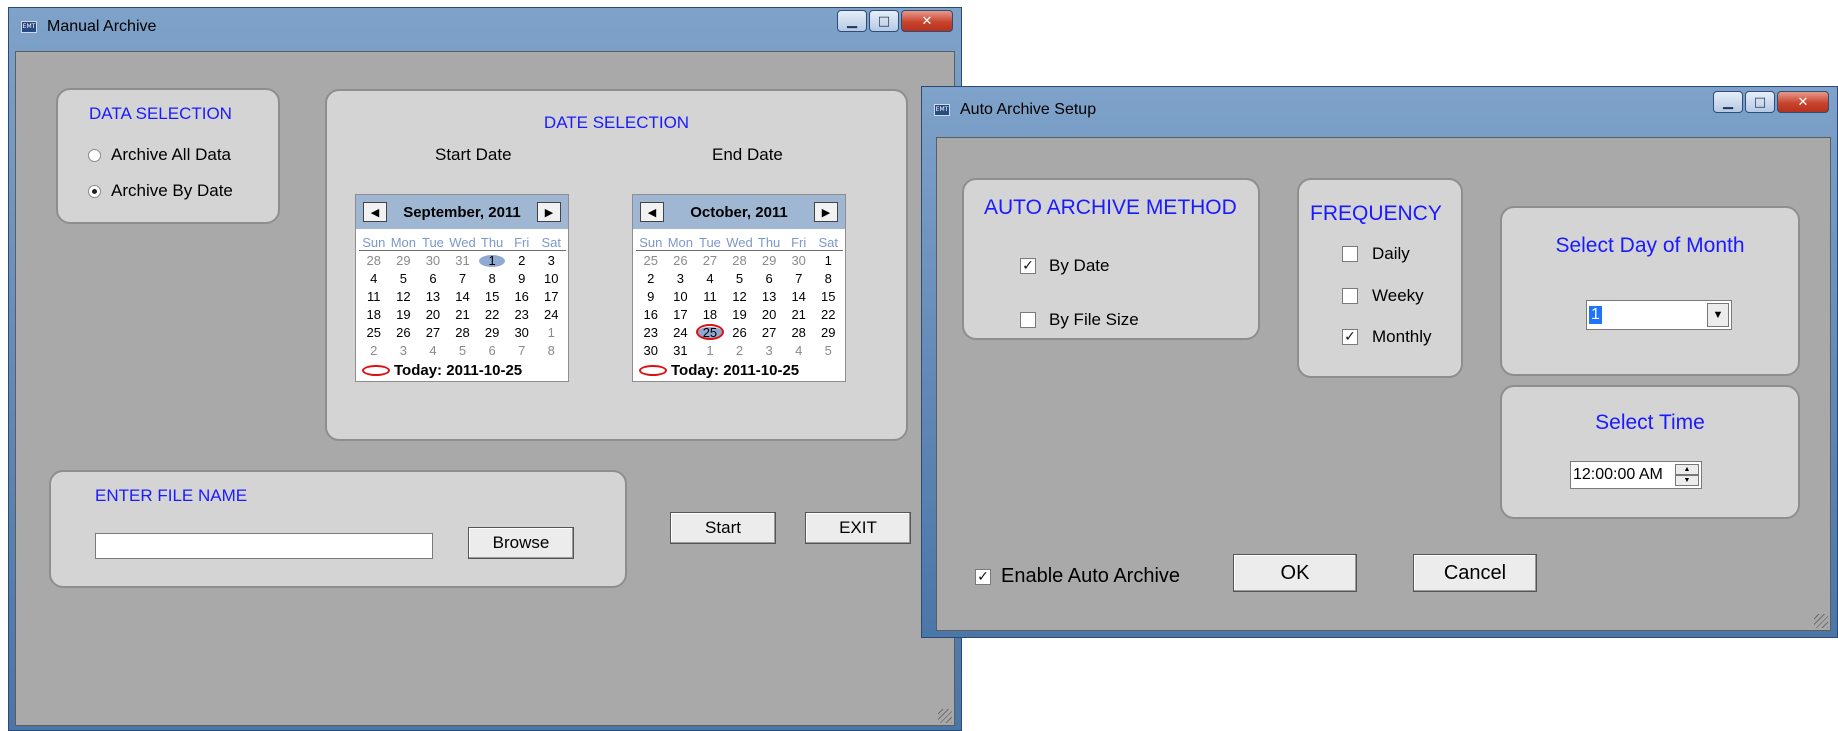 The height and width of the screenshot is (731, 1838). I want to click on calendar-day: 31, so click(463, 261).